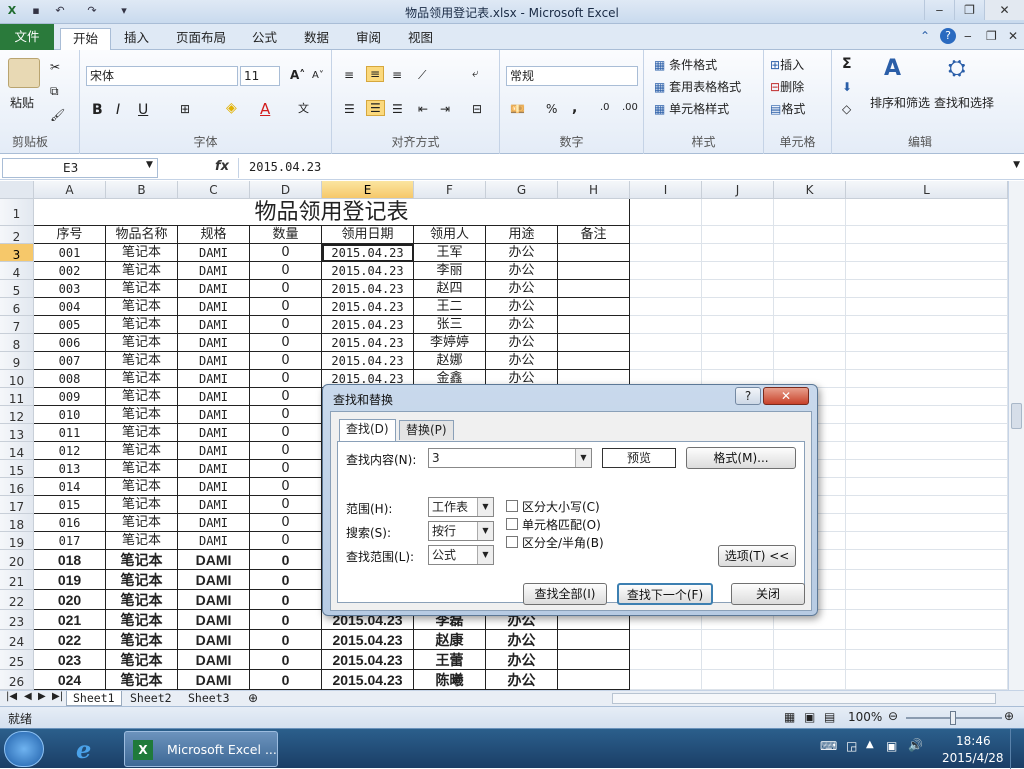 This screenshot has width=1024, height=769. I want to click on table-cell: 王二, so click(450, 307).